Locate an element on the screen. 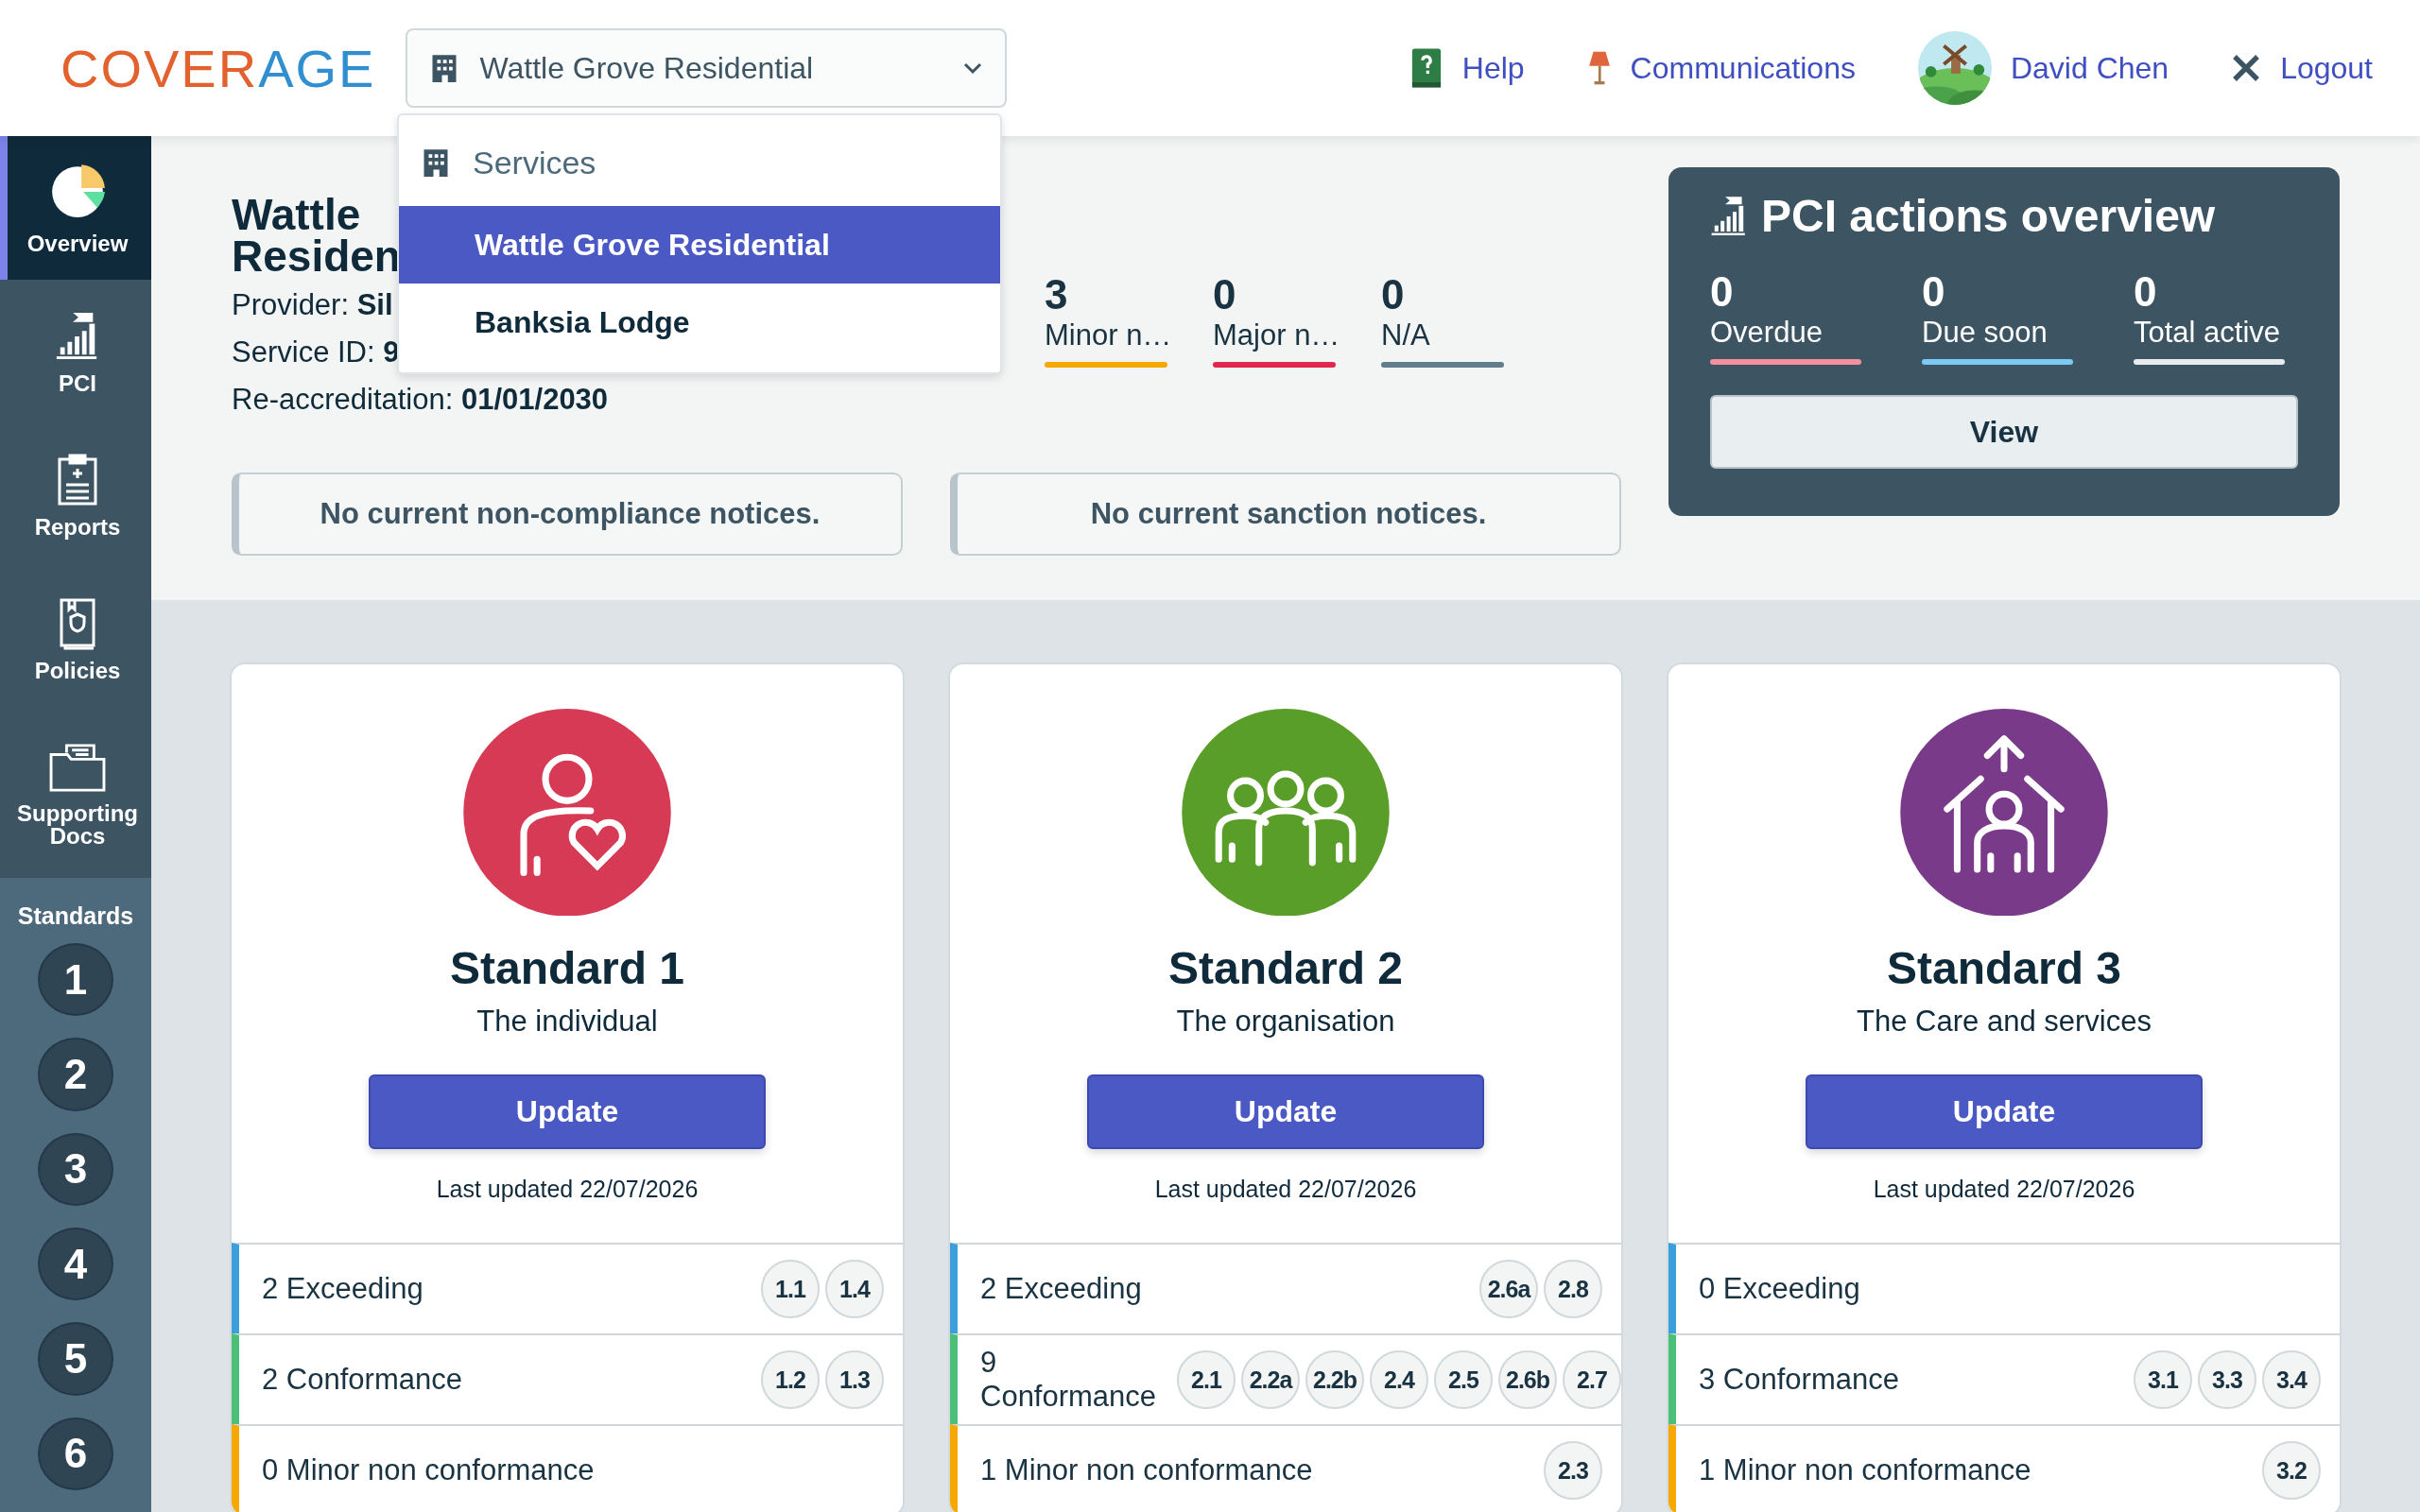 The width and height of the screenshot is (2420, 1512). standard-nav-button: 4 is located at coordinates (75, 1264).